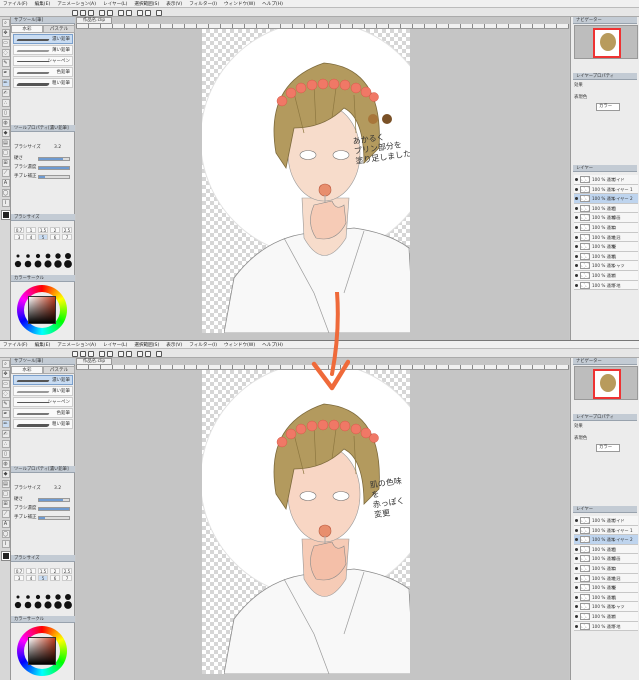 Image resolution: width=639 pixels, height=680 pixels. Describe the element at coordinates (5, 33) in the screenshot. I see `move-tool-icon: ✥` at that location.